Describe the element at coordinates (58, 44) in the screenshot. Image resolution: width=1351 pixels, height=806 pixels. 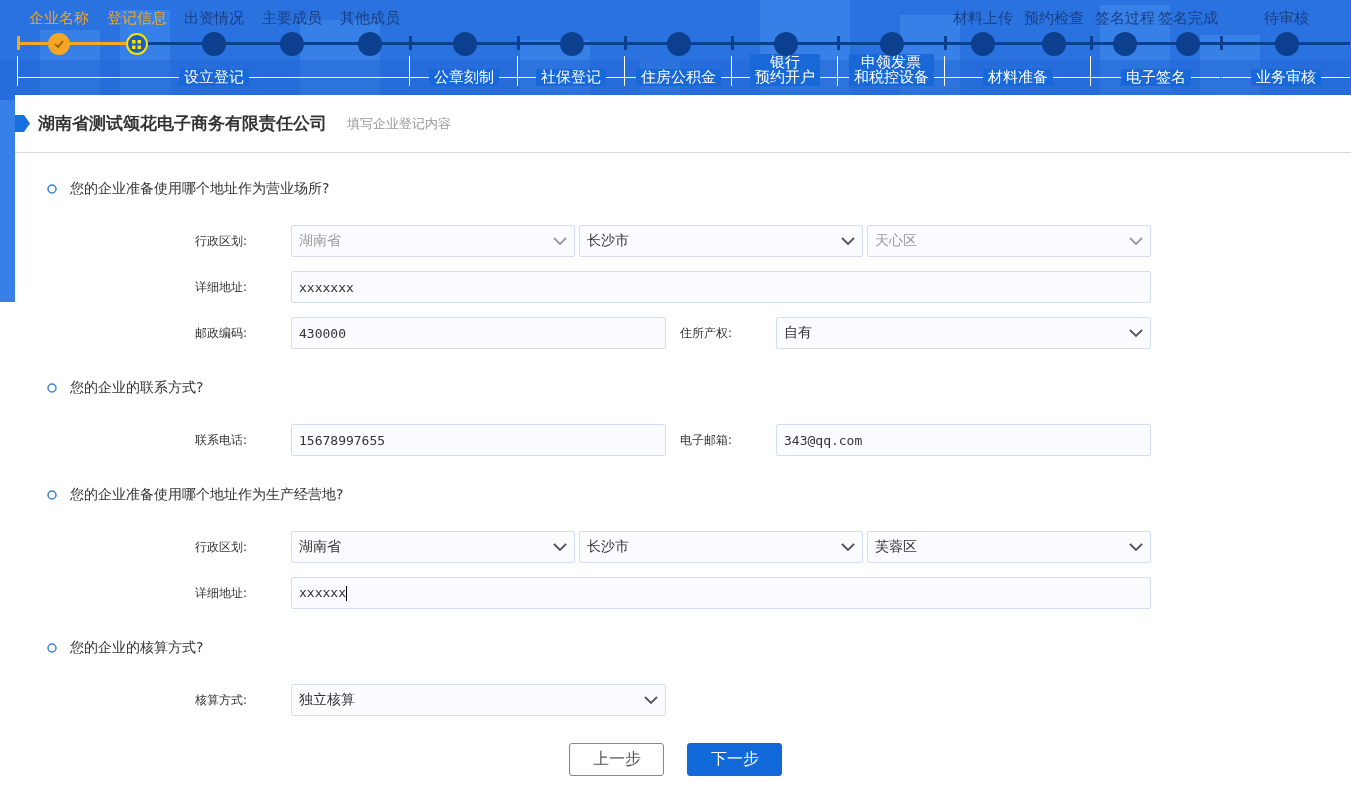
I see `check-icon` at that location.